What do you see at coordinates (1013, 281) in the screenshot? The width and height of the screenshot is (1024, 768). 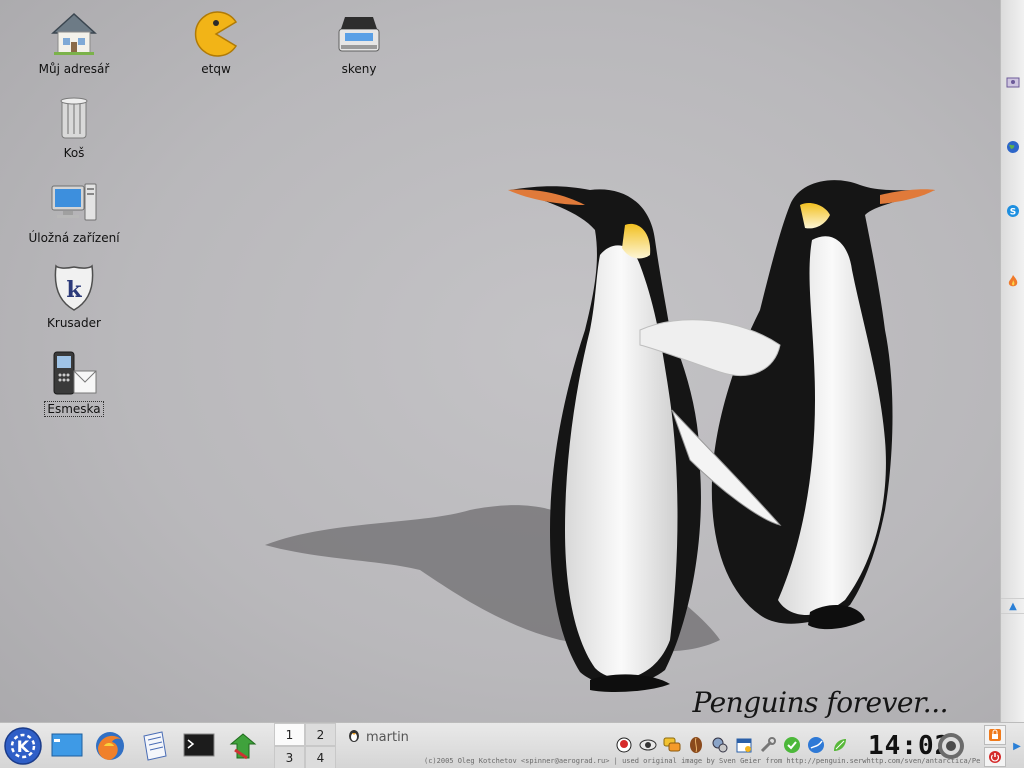 I see `flame-icon` at bounding box center [1013, 281].